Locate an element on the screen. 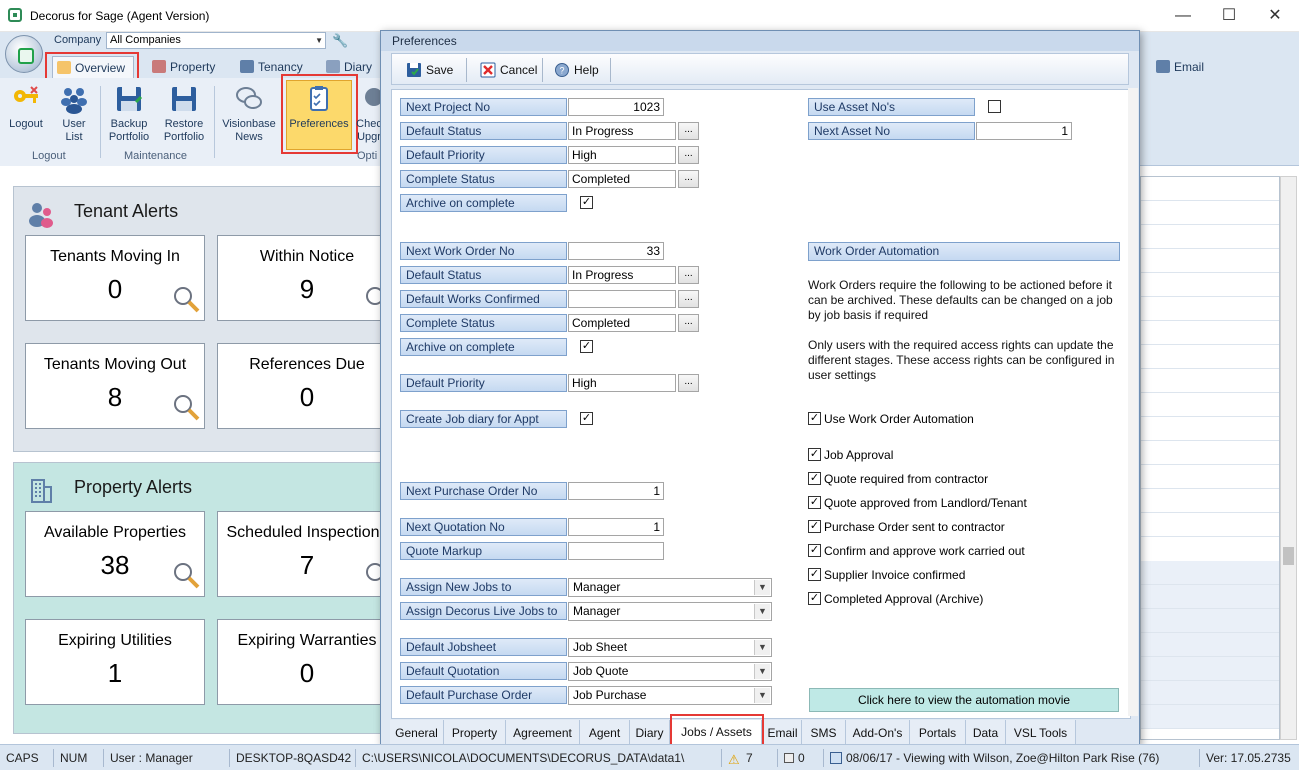 This screenshot has width=1299, height=770. quote-markup-input is located at coordinates (616, 551).